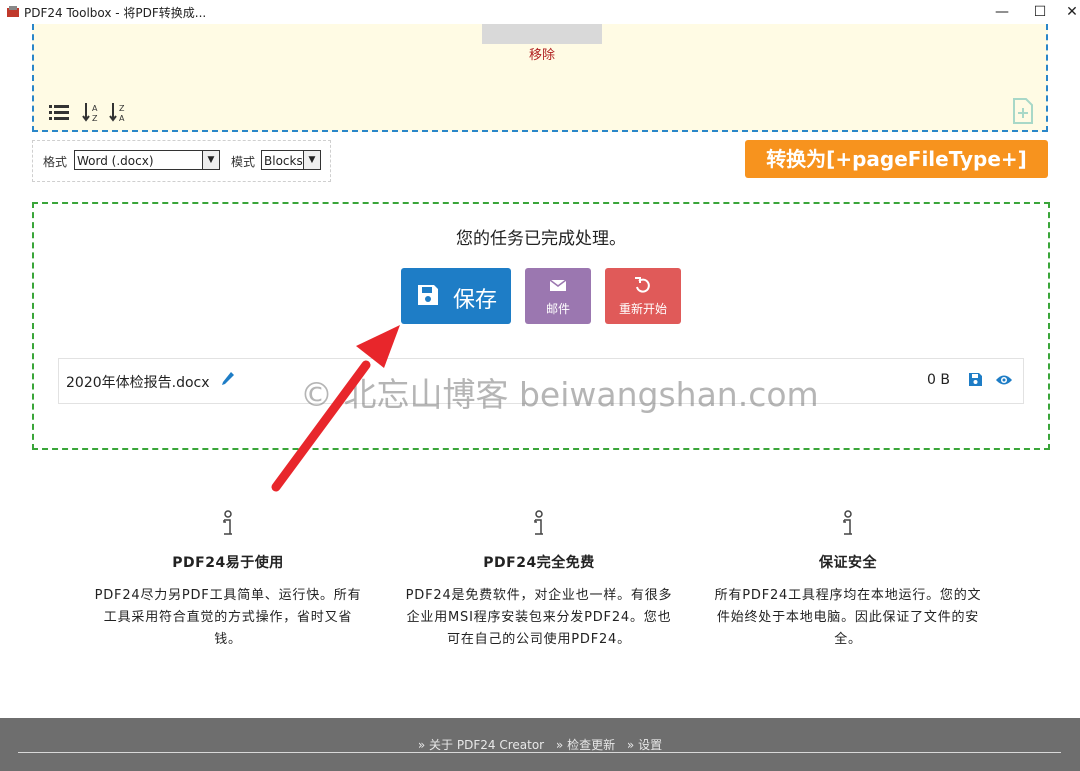 The width and height of the screenshot is (1080, 771). Describe the element at coordinates (228, 379) in the screenshot. I see `pencil-icon` at that location.